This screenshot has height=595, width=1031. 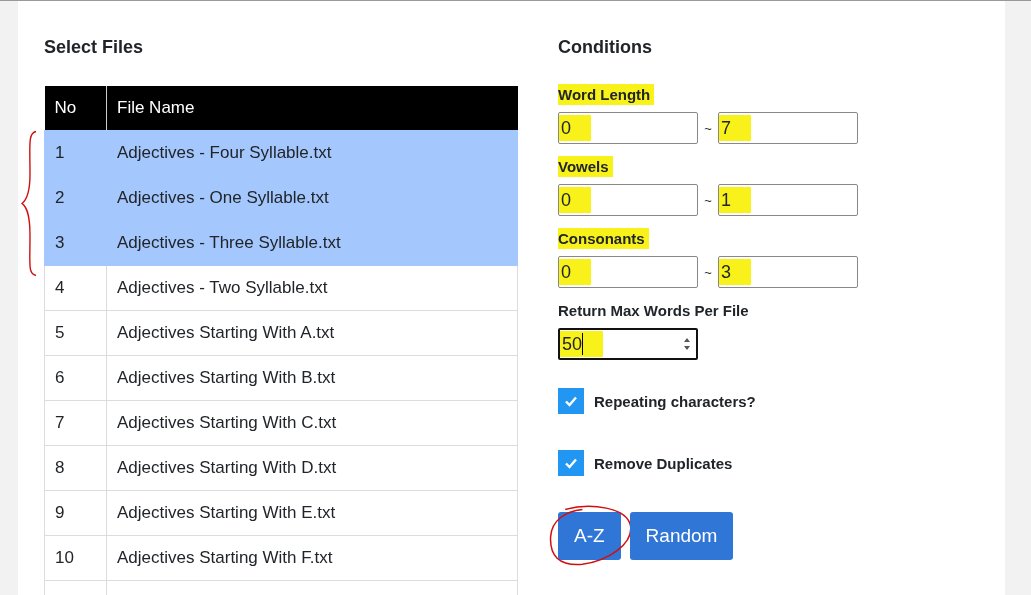 I want to click on table-cell: 10, so click(x=64, y=557).